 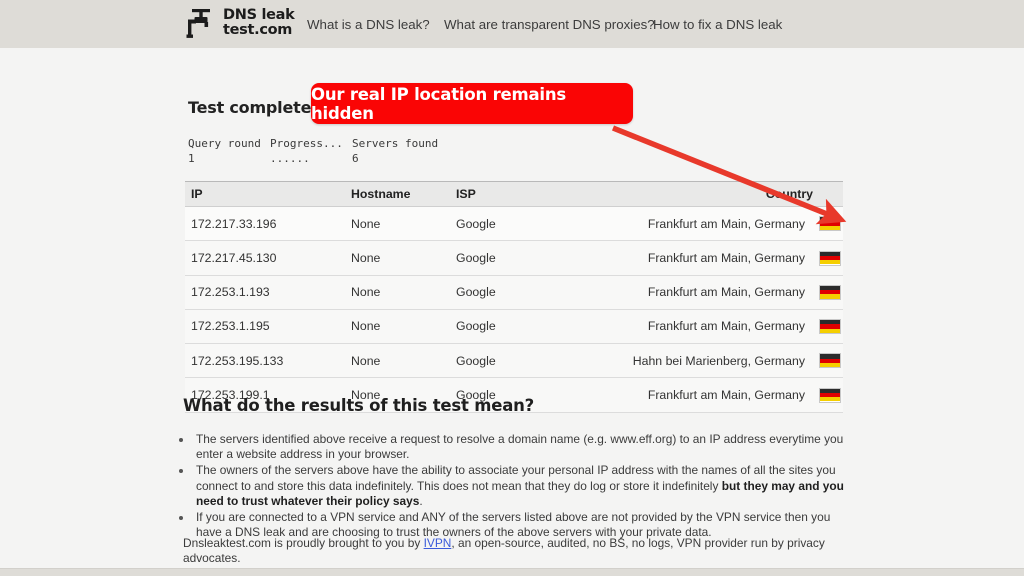 I want to click on nav-transparent-dns-proxies: What are transparent DNS proxies?, so click(x=549, y=24).